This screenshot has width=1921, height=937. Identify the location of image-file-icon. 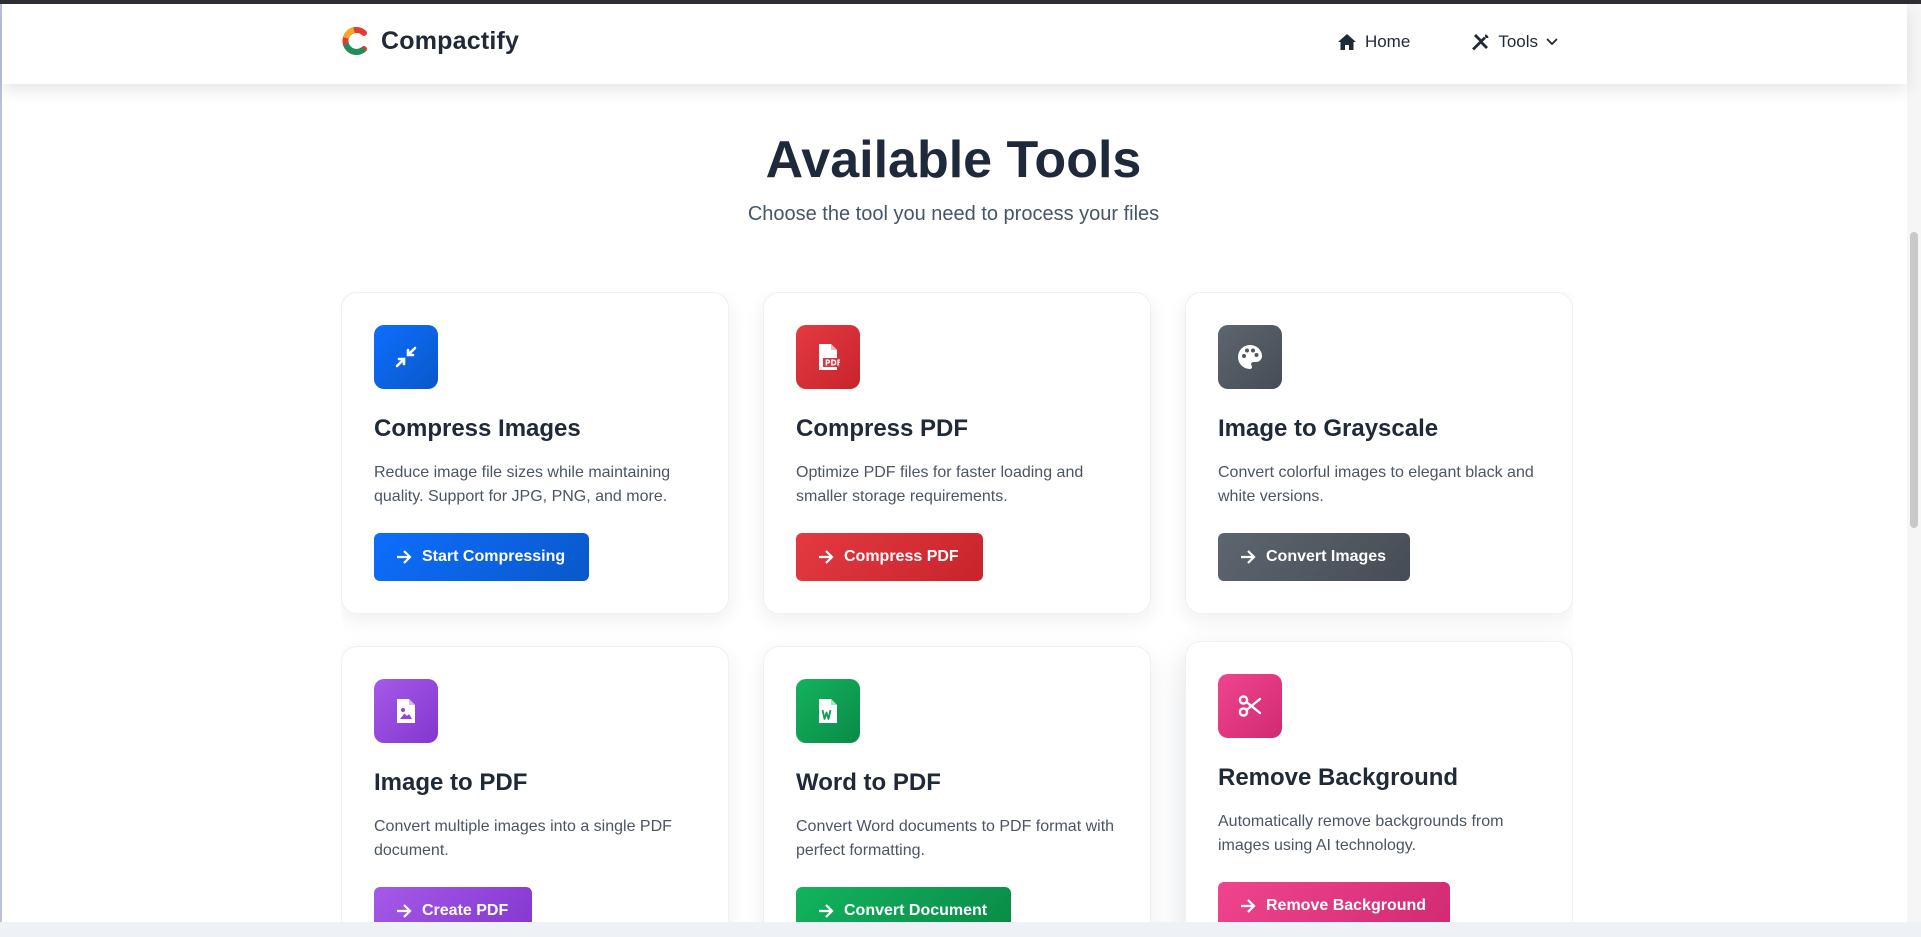
(406, 711).